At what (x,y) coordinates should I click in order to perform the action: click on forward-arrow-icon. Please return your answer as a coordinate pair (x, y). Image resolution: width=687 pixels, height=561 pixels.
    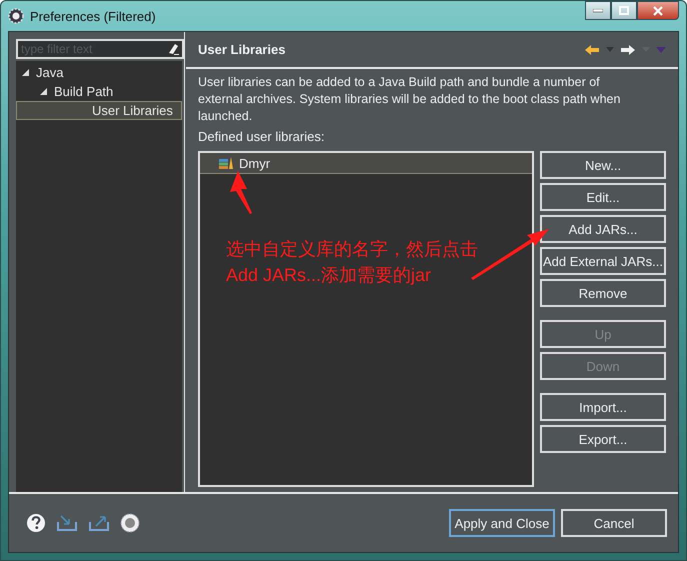
    Looking at the image, I should click on (628, 50).